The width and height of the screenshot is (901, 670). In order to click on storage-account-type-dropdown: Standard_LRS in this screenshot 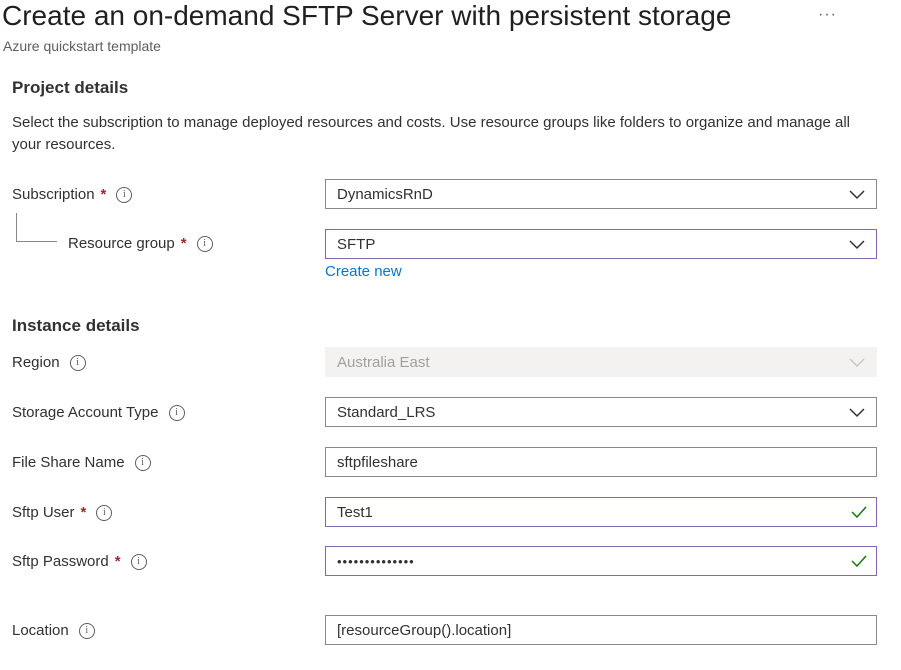, I will do `click(601, 412)`.